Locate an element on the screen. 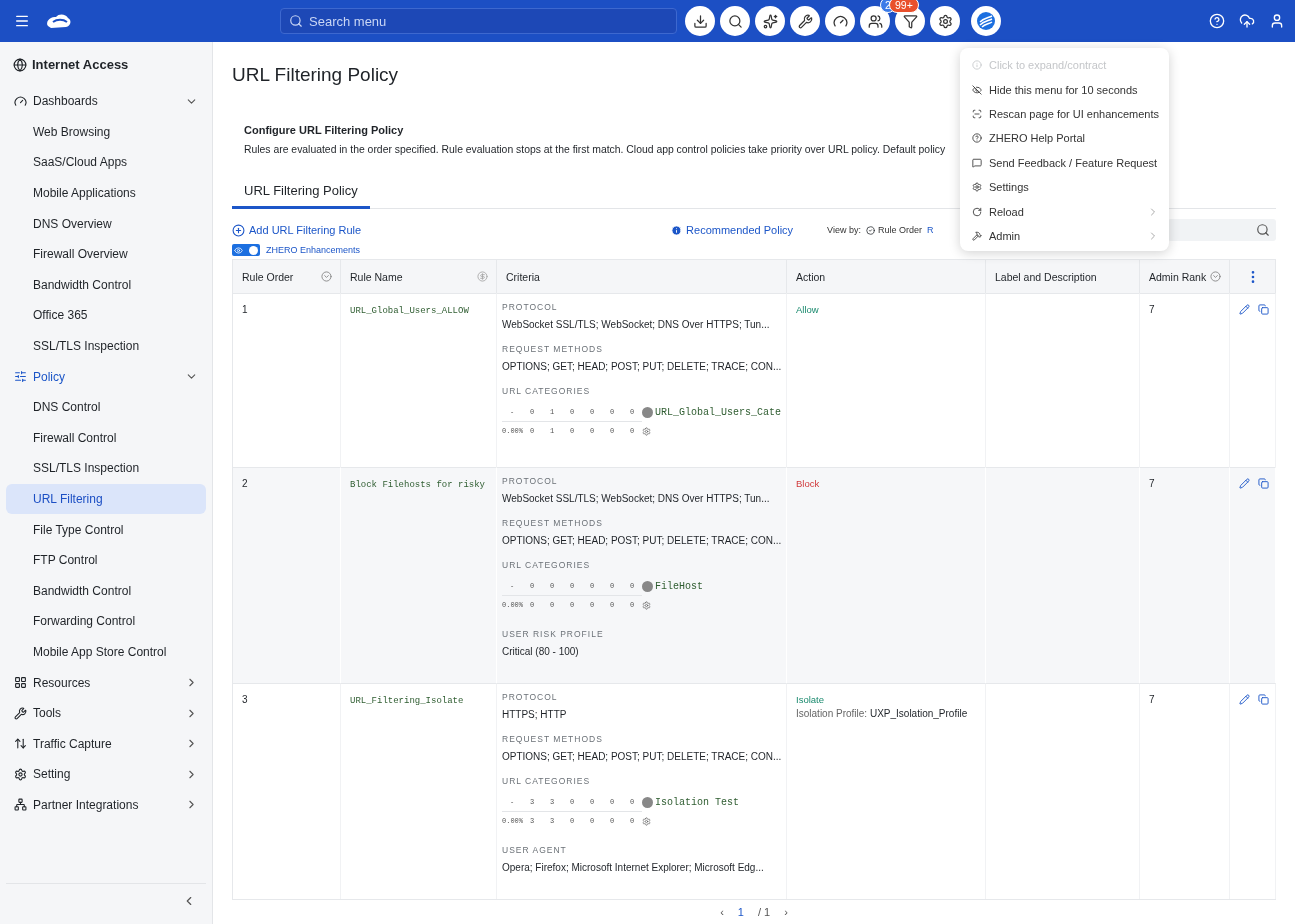 This screenshot has width=1295, height=924. column-header: Admin Rank is located at coordinates (1185, 276).